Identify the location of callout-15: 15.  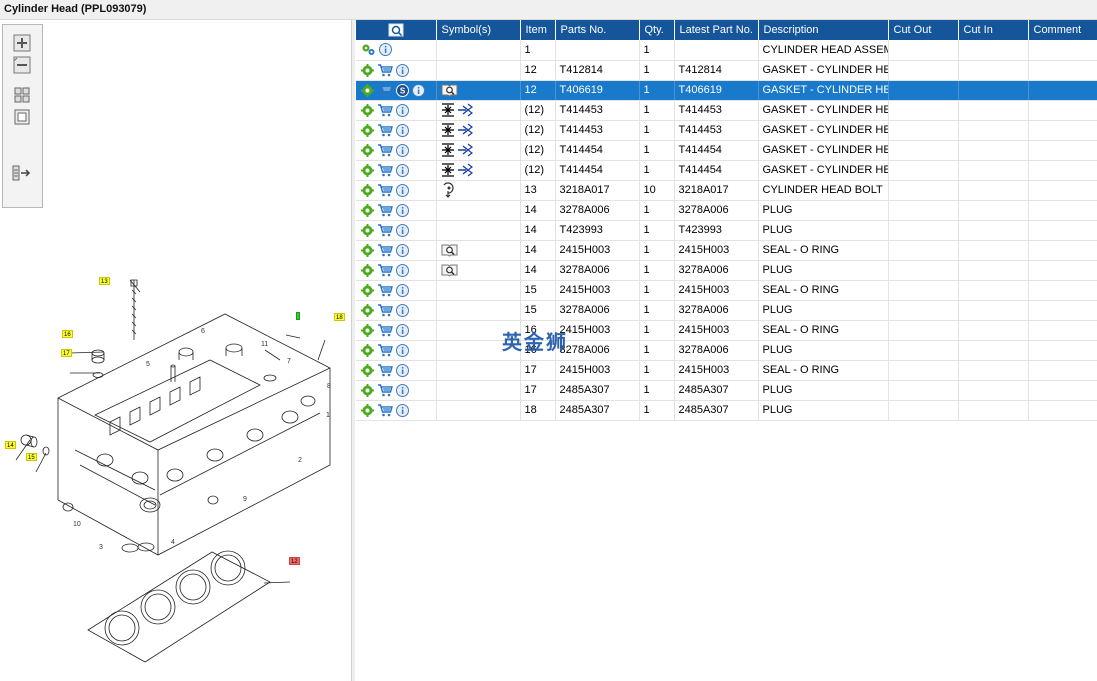
(31, 457).